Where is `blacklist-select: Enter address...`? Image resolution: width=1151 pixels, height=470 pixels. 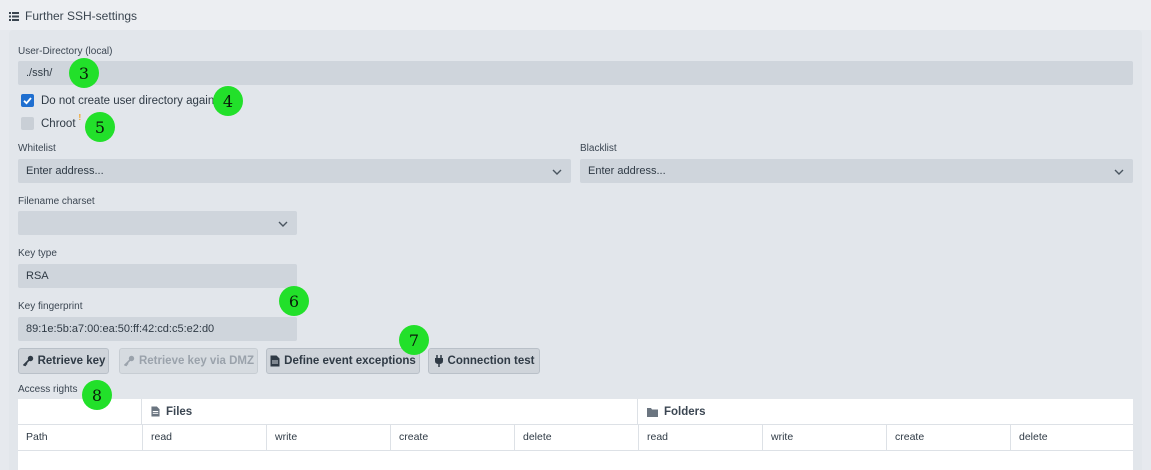 blacklist-select: Enter address... is located at coordinates (856, 171).